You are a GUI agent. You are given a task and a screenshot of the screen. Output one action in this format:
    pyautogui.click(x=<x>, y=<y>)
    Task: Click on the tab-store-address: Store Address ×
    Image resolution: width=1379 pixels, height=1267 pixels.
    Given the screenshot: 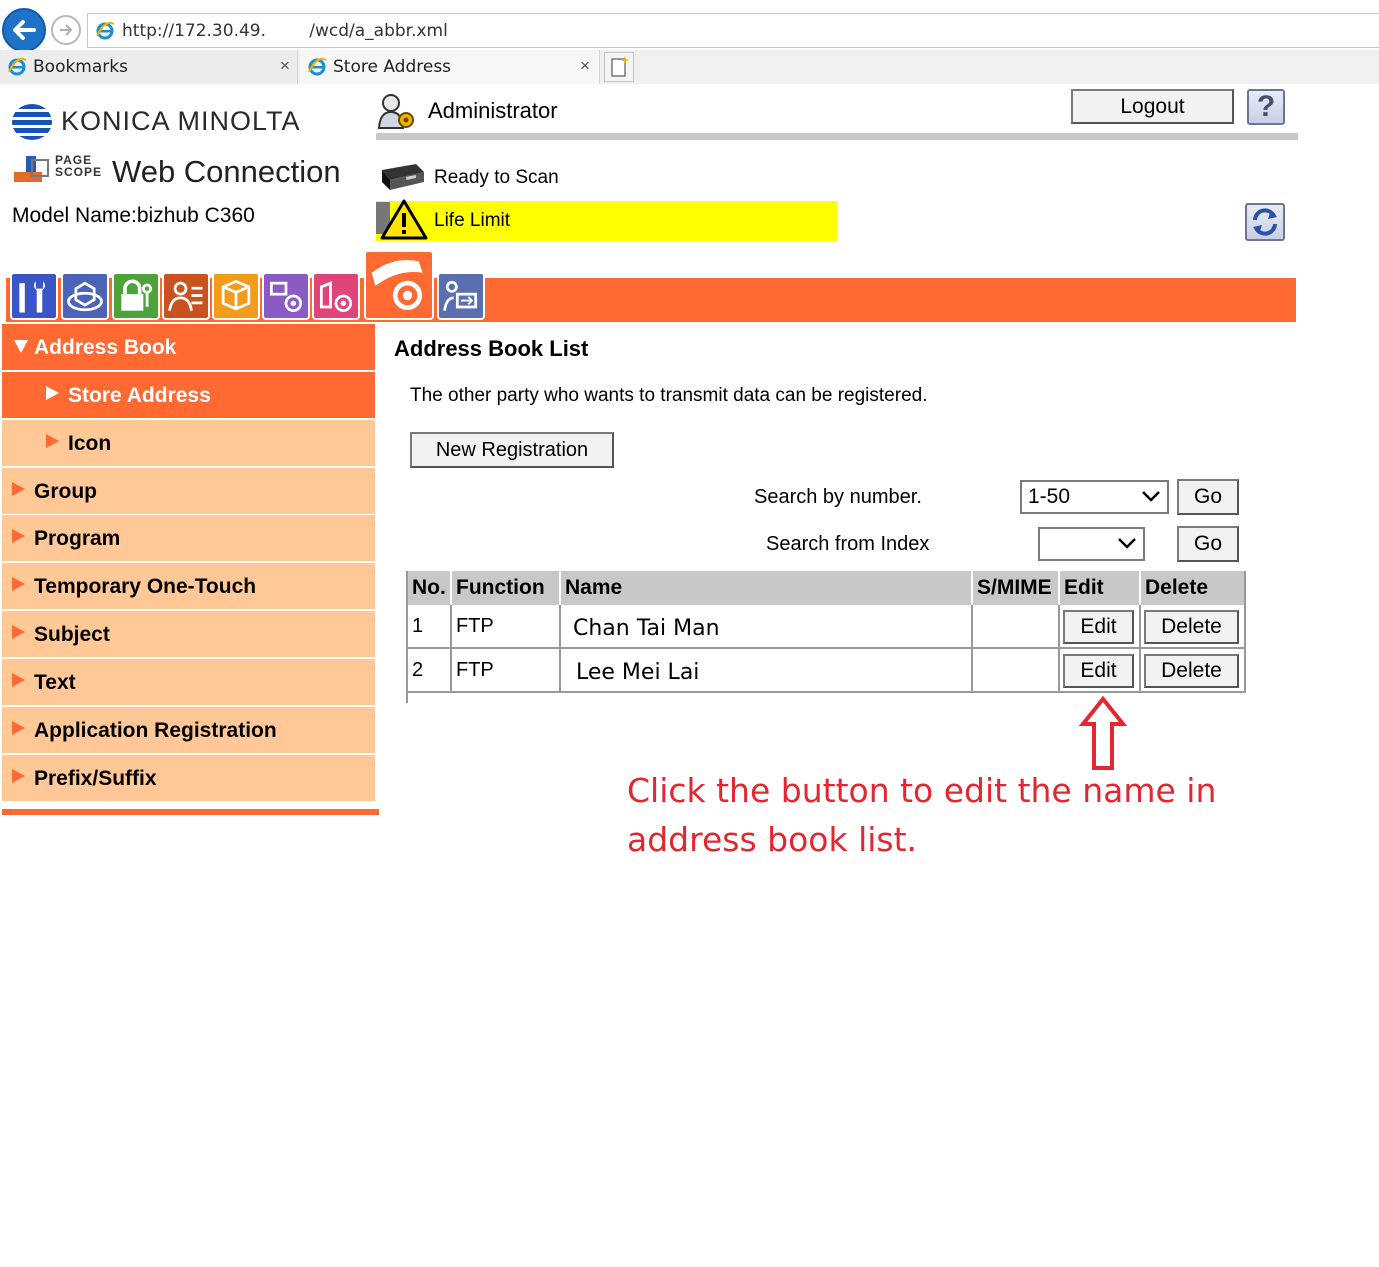 What is the action you would take?
    pyautogui.click(x=450, y=67)
    